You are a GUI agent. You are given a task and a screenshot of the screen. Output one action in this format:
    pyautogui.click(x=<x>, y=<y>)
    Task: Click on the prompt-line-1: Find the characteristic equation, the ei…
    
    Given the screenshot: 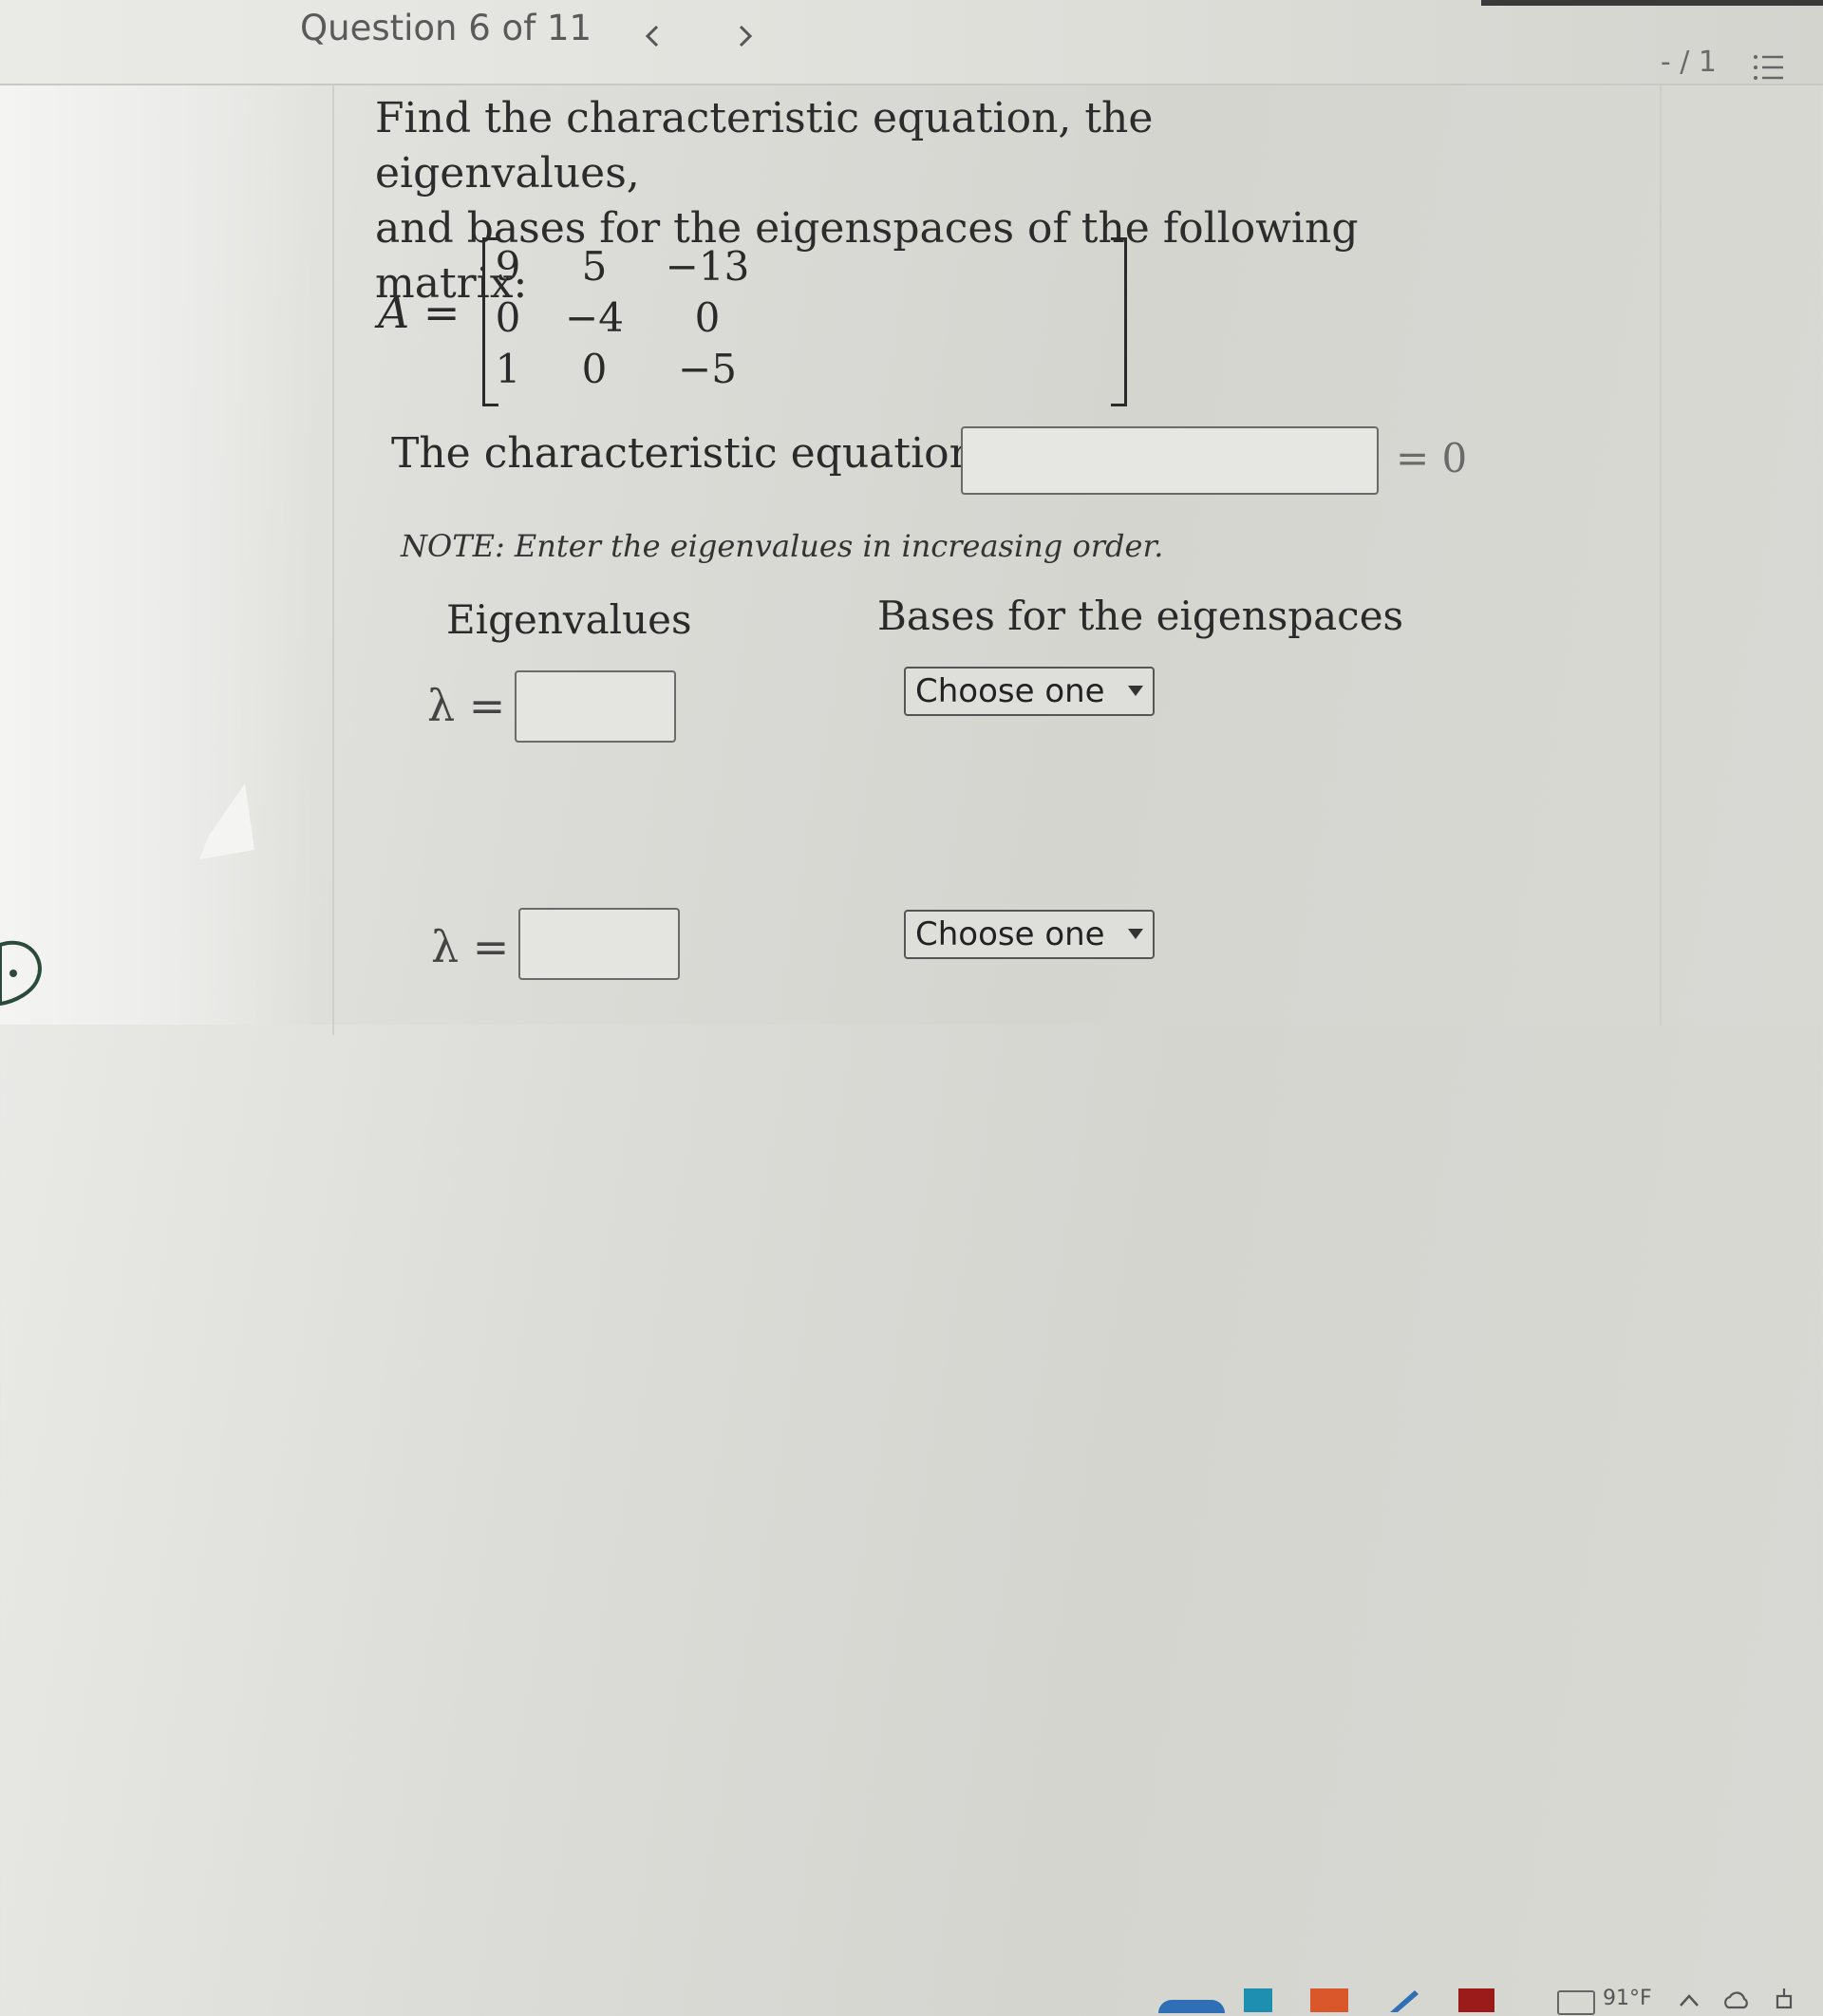 What is the action you would take?
    pyautogui.click(x=764, y=146)
    